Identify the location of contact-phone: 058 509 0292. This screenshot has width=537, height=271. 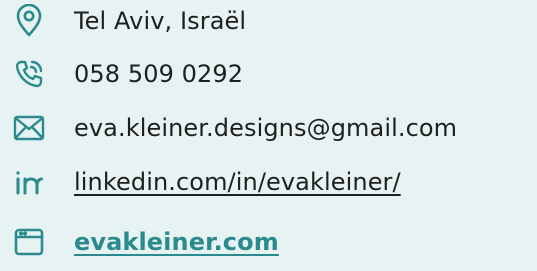
(268, 74).